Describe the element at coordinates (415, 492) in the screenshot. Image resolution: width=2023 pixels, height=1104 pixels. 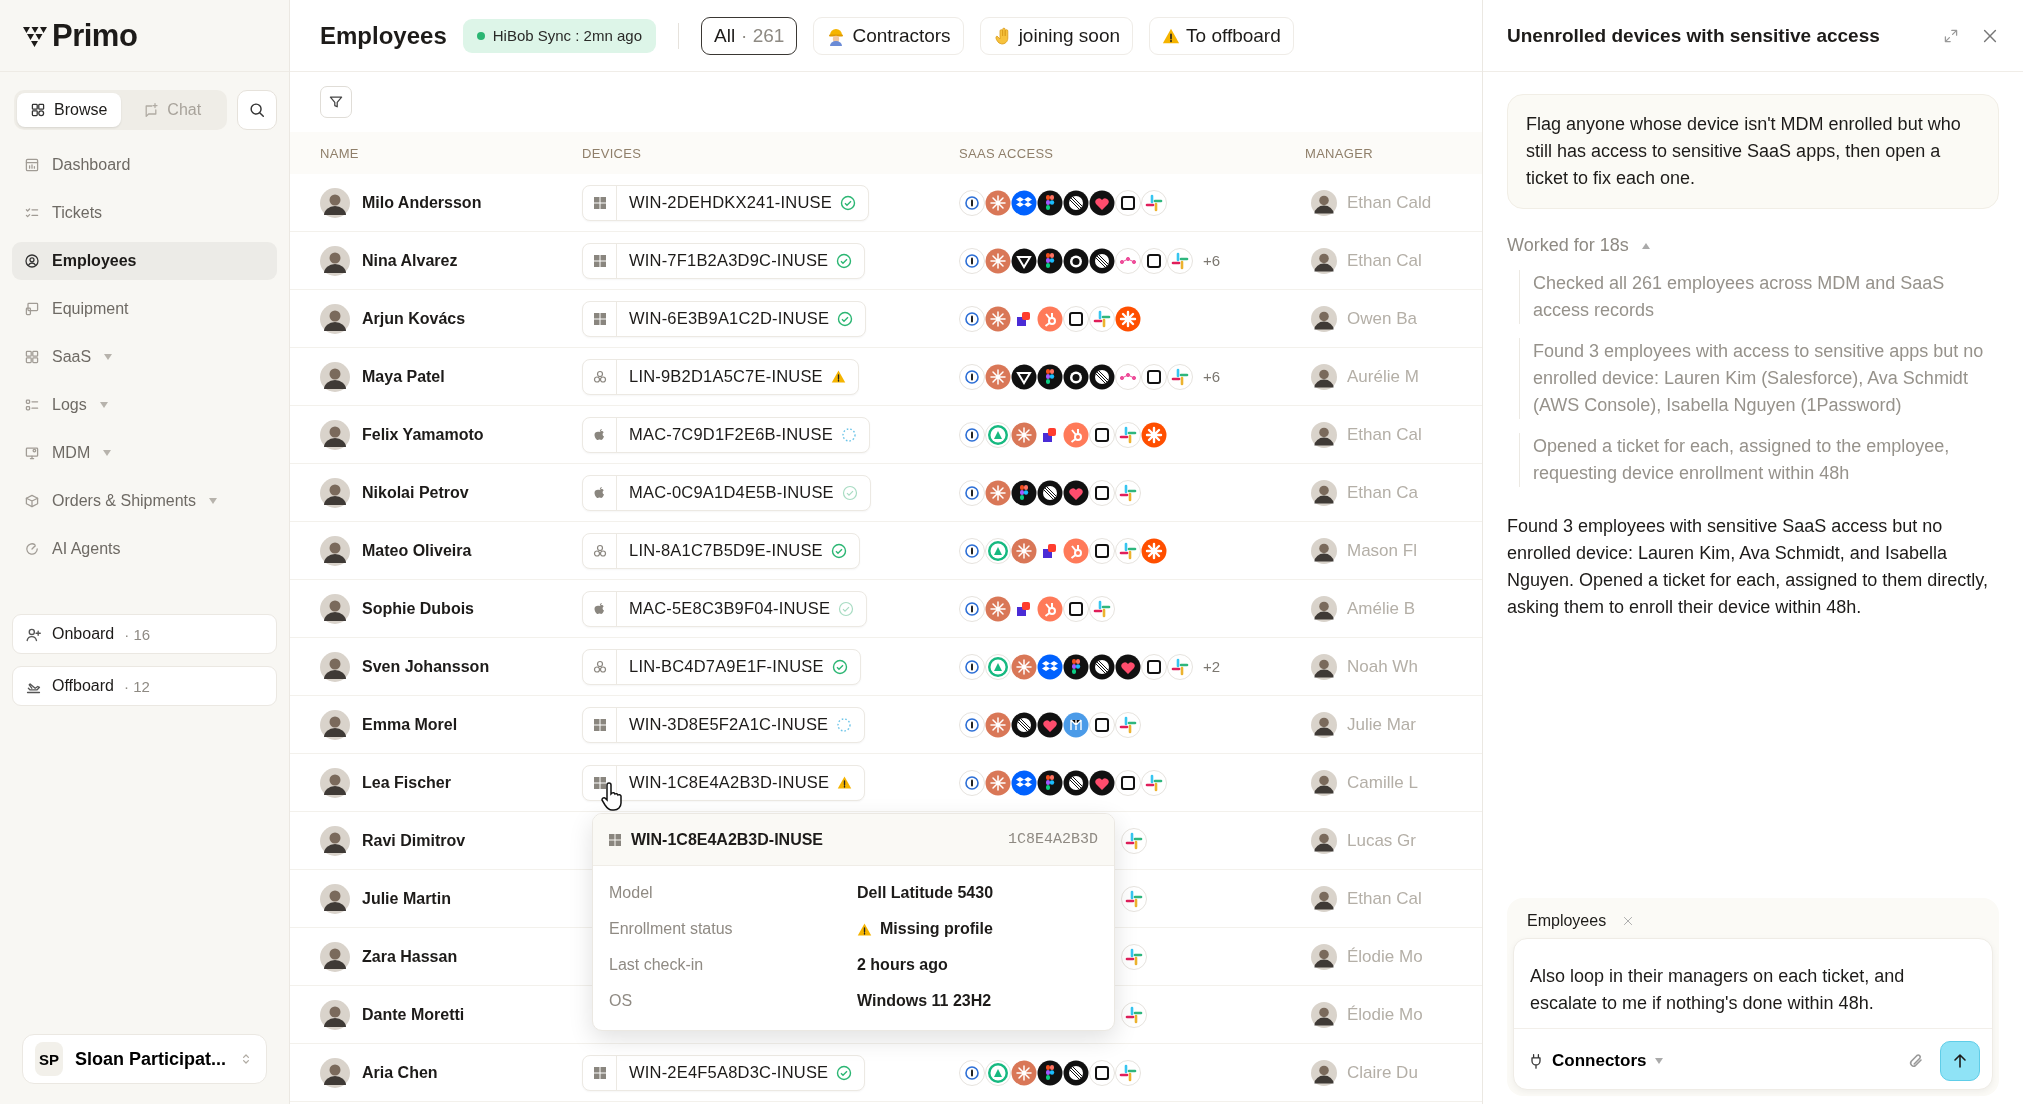
I see `employee-name: Nikolai Petrov` at that location.